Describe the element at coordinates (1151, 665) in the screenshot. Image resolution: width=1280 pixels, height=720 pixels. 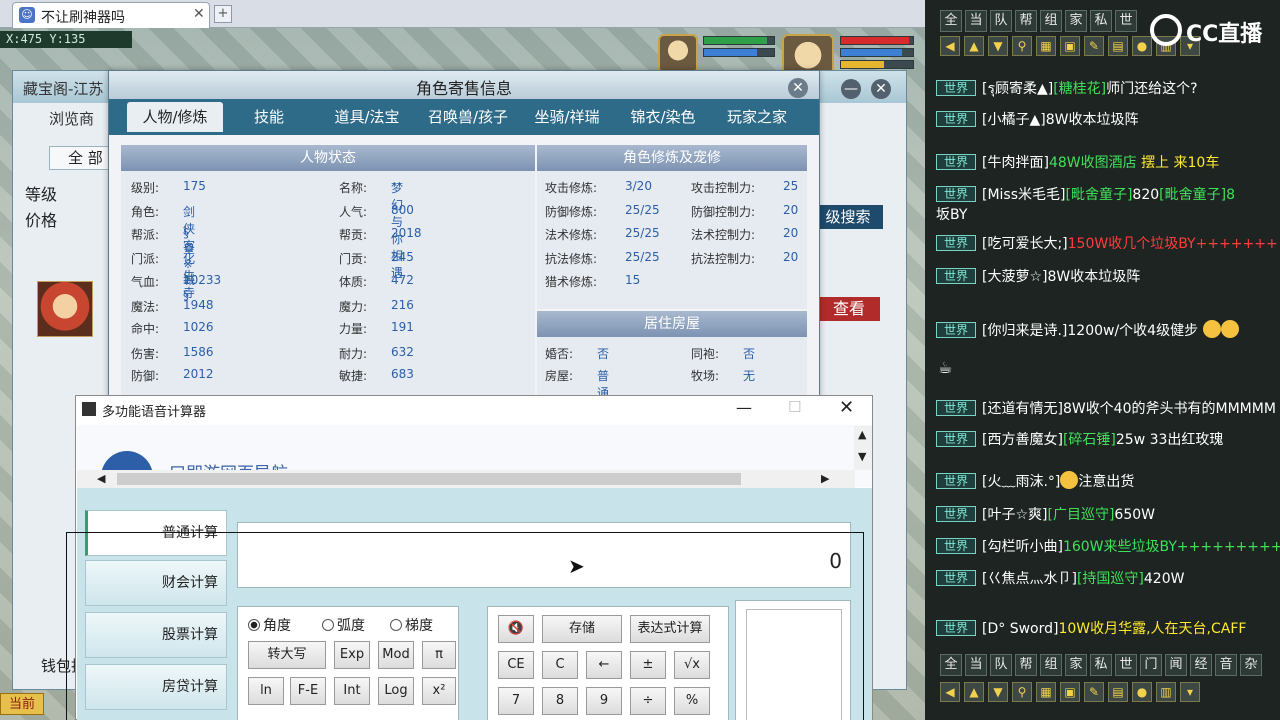
I see `channel-tab-school: 门` at that location.